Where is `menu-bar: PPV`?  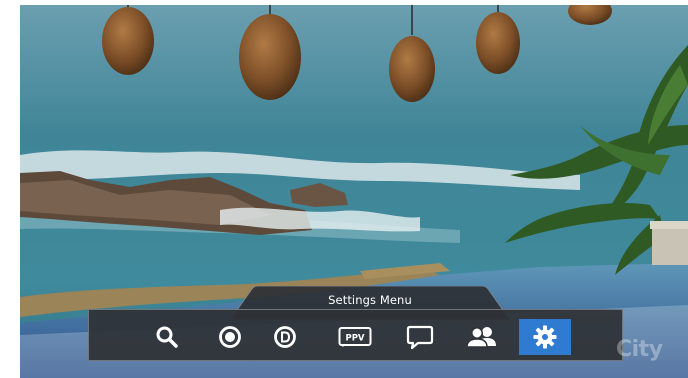
menu-bar: PPV is located at coordinates (355, 335).